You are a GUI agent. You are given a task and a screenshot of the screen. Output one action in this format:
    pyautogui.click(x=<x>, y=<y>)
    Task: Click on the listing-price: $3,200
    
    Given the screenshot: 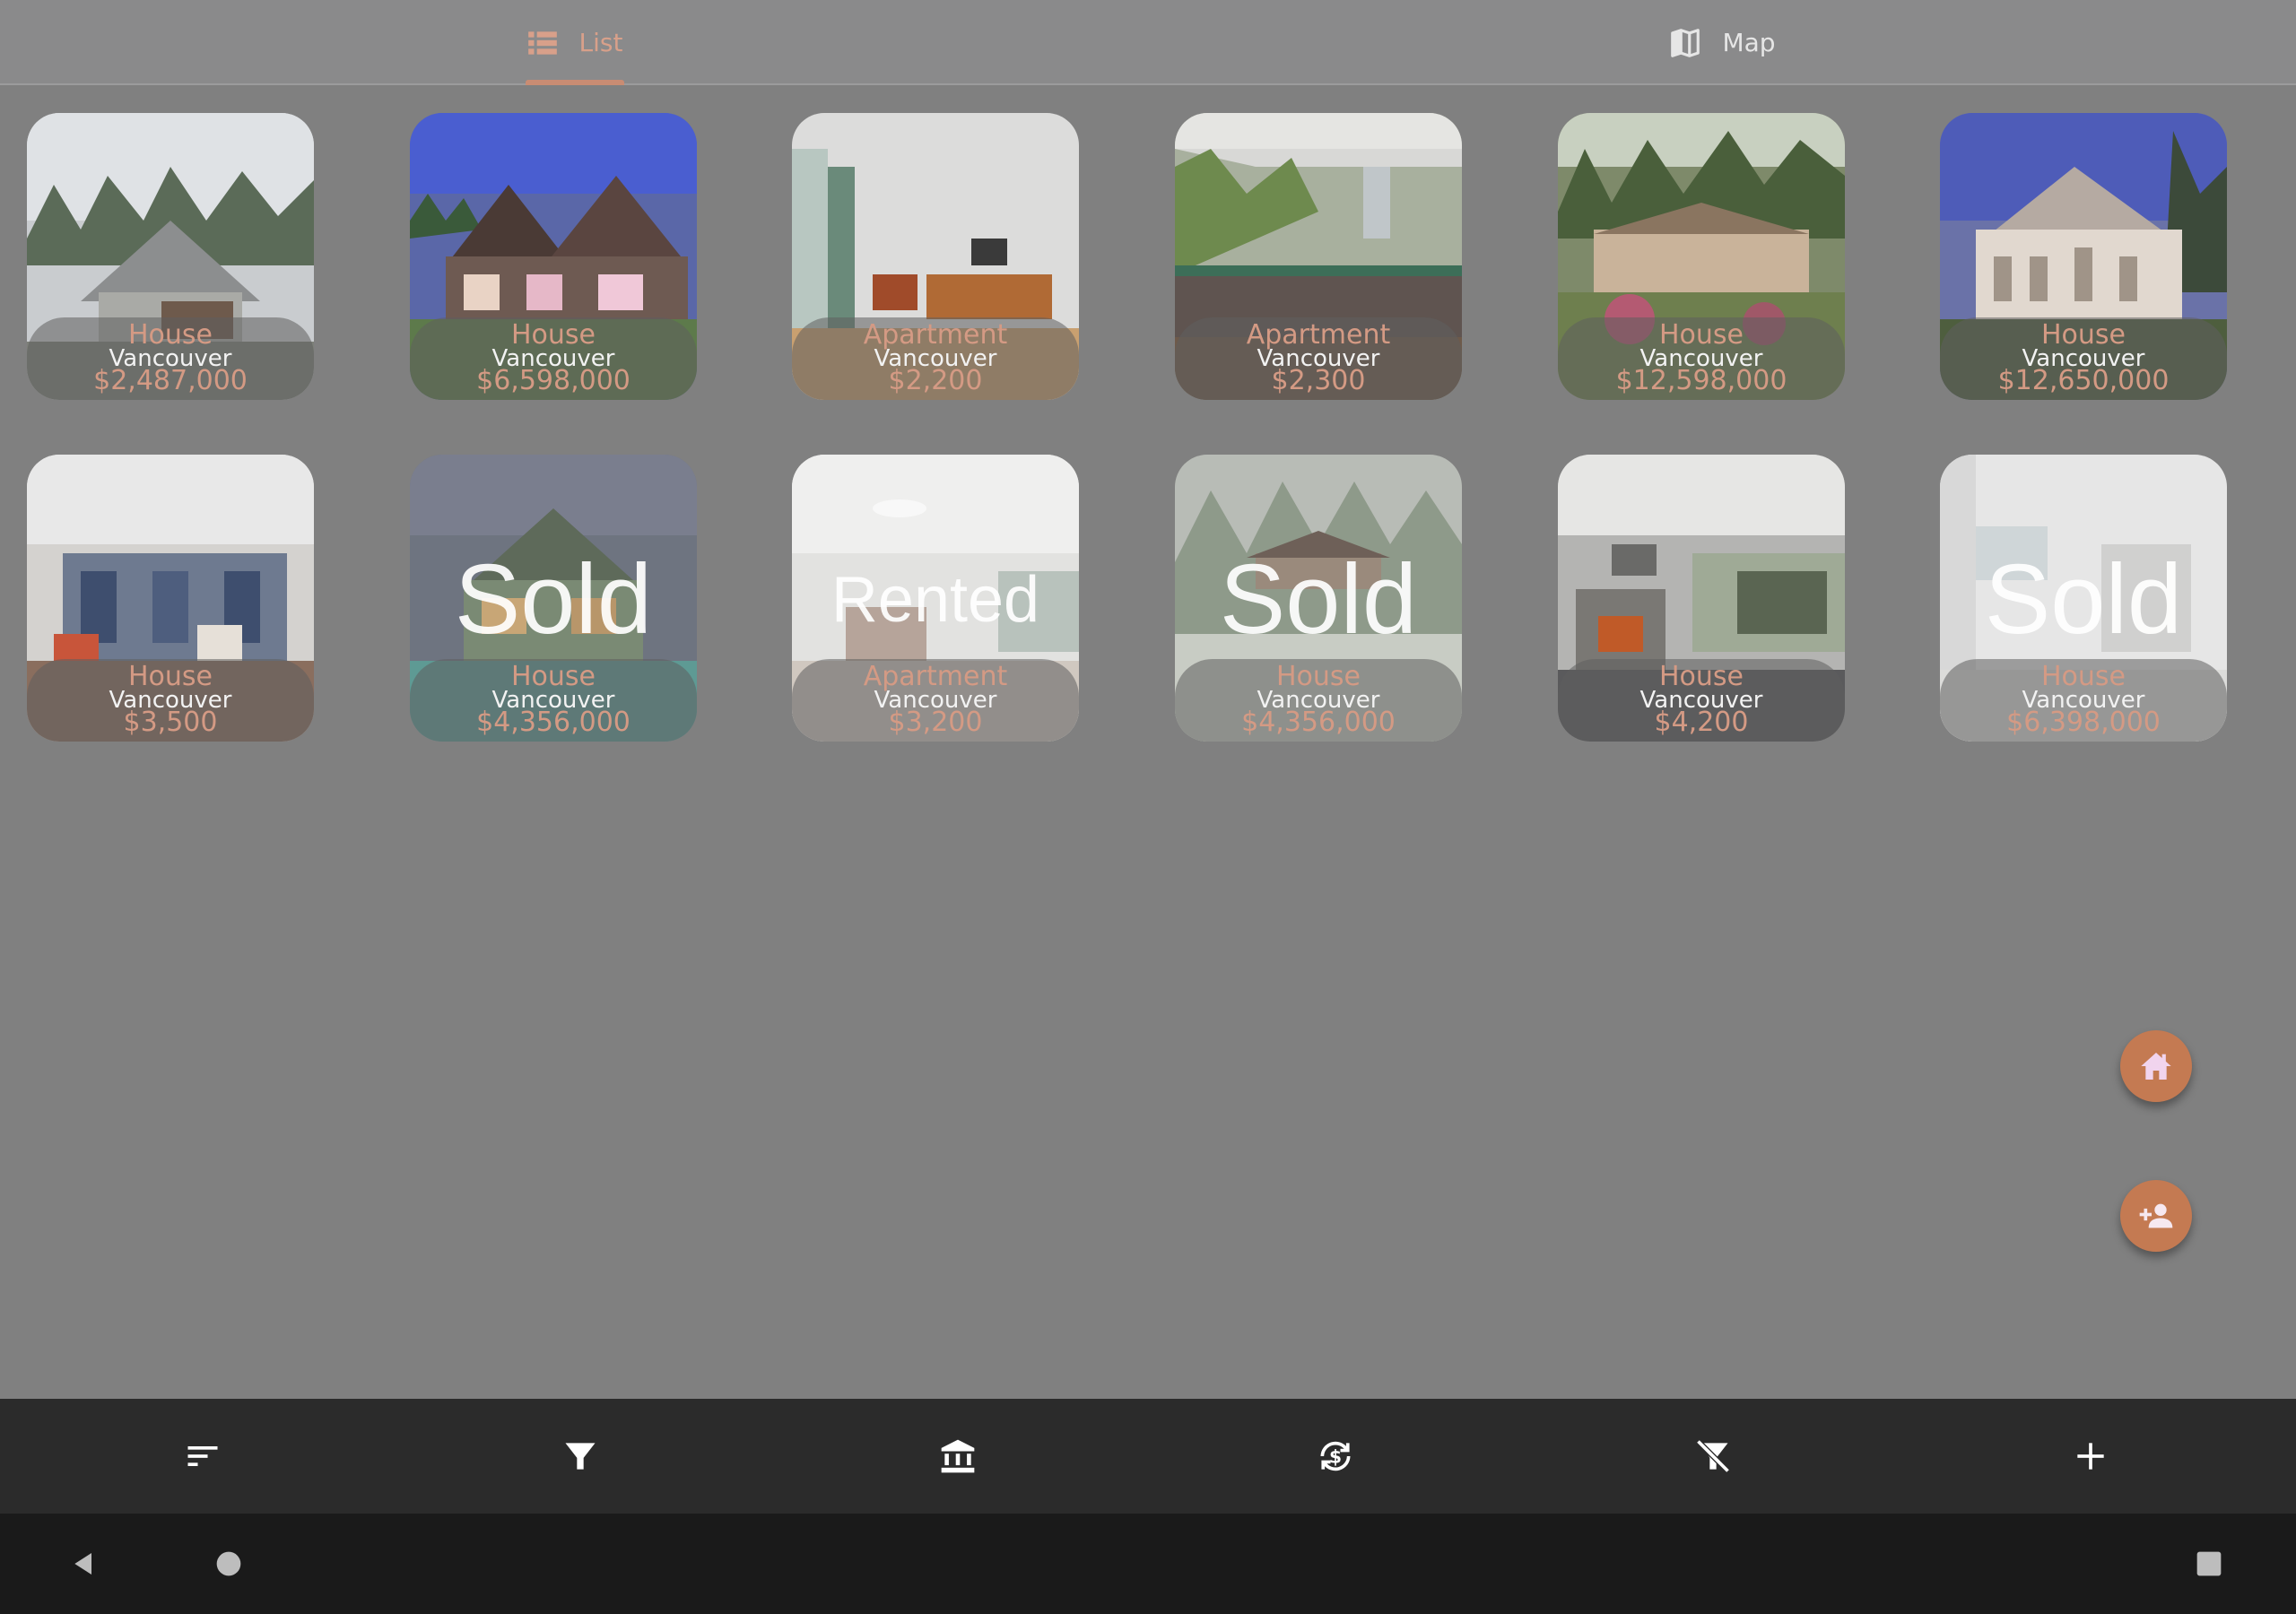 What is the action you would take?
    pyautogui.click(x=935, y=722)
    